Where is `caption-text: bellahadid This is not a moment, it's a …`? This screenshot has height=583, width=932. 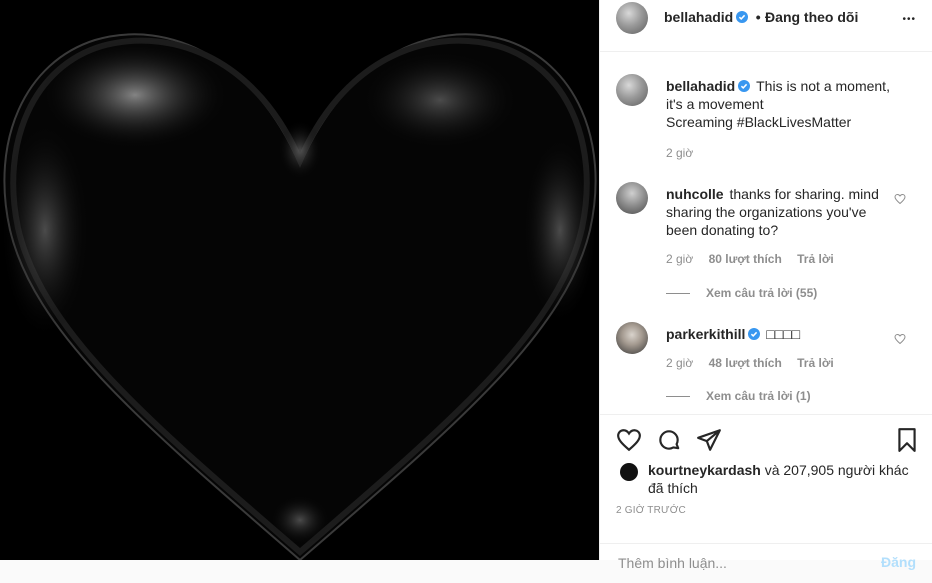
caption-text: bellahadid This is not a moment, it's a … is located at coordinates (779, 104).